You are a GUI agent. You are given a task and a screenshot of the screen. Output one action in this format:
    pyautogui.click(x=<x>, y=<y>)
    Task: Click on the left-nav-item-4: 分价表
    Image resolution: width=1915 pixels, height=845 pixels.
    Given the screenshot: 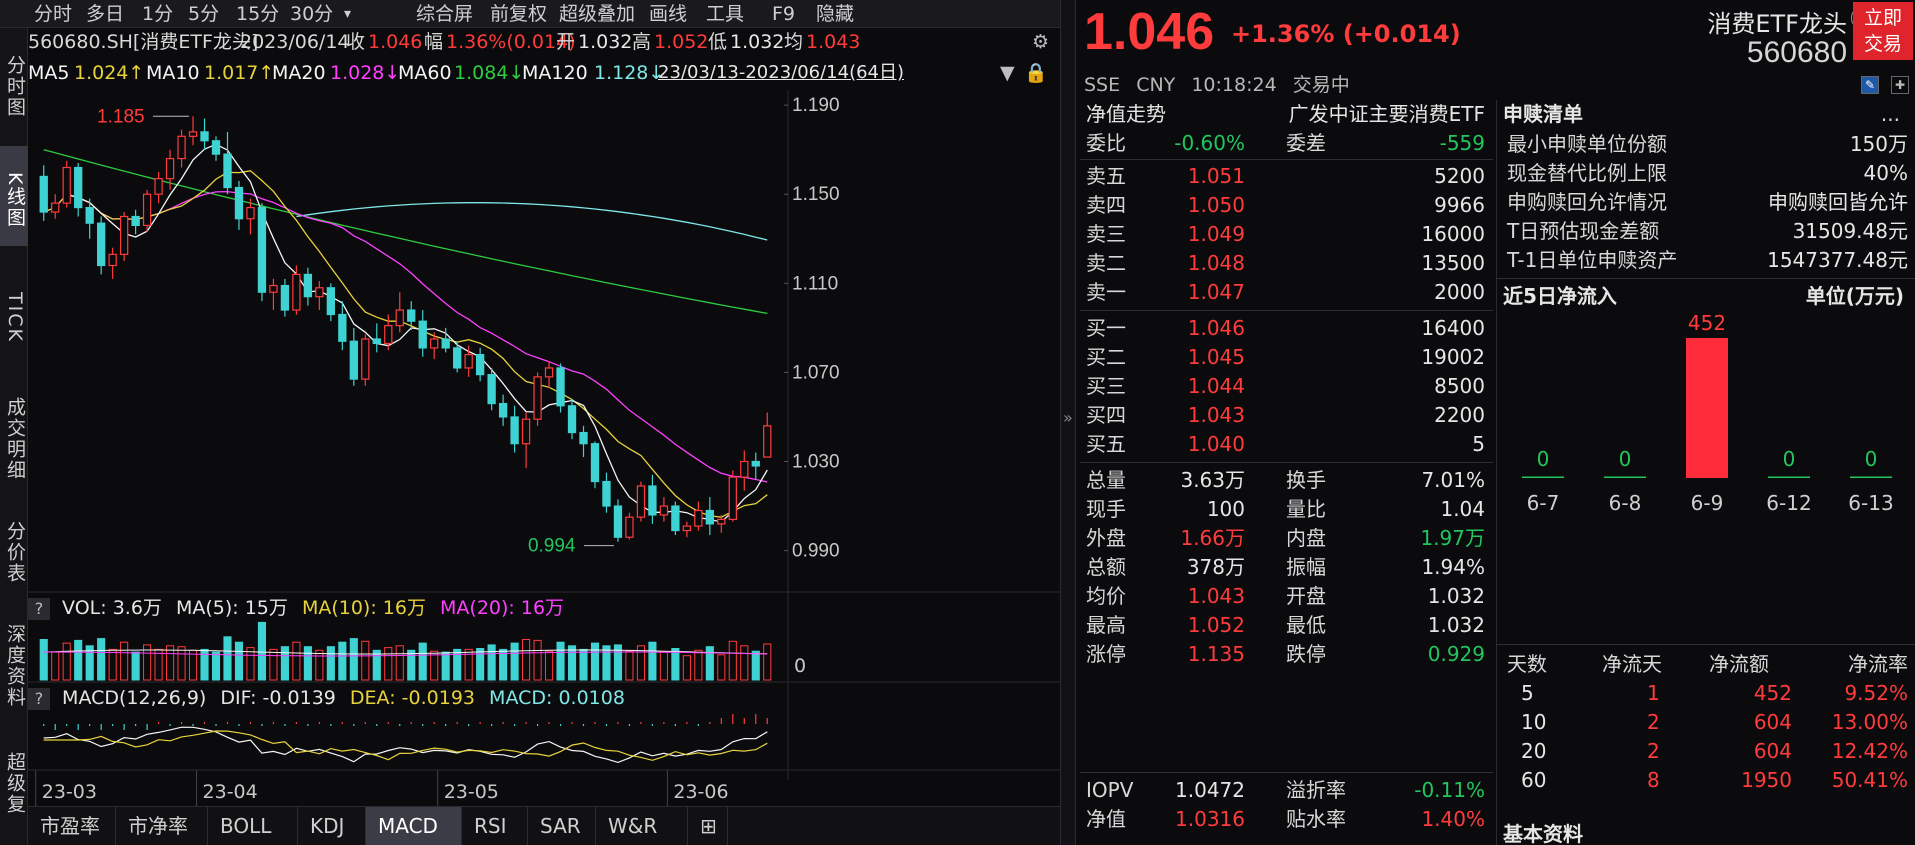 What is the action you would take?
    pyautogui.click(x=14, y=548)
    